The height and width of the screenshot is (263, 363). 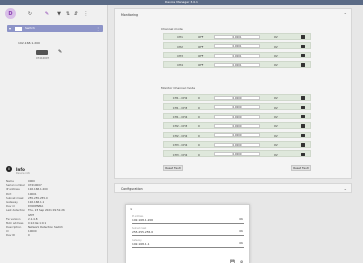 What do you see at coordinates (241, 261) in the screenshot?
I see `cancel-icon: ⊘` at bounding box center [241, 261].